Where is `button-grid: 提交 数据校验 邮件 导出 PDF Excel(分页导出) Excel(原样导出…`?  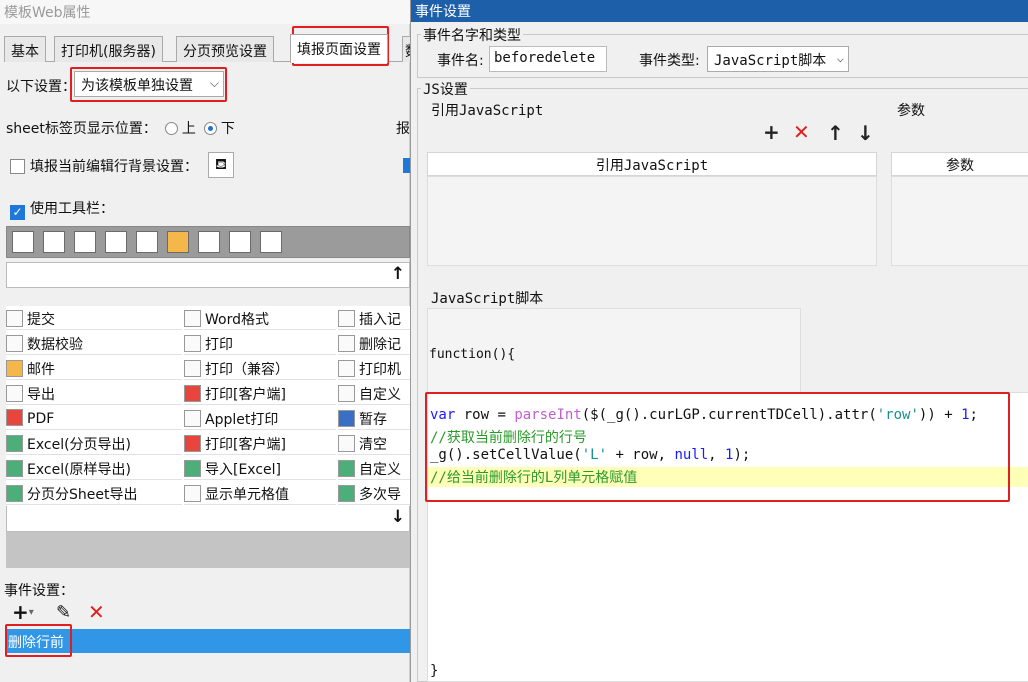
button-grid: 提交 数据校验 邮件 导出 PDF Excel(分页导出) Excel(原样导出… is located at coordinates (208, 406).